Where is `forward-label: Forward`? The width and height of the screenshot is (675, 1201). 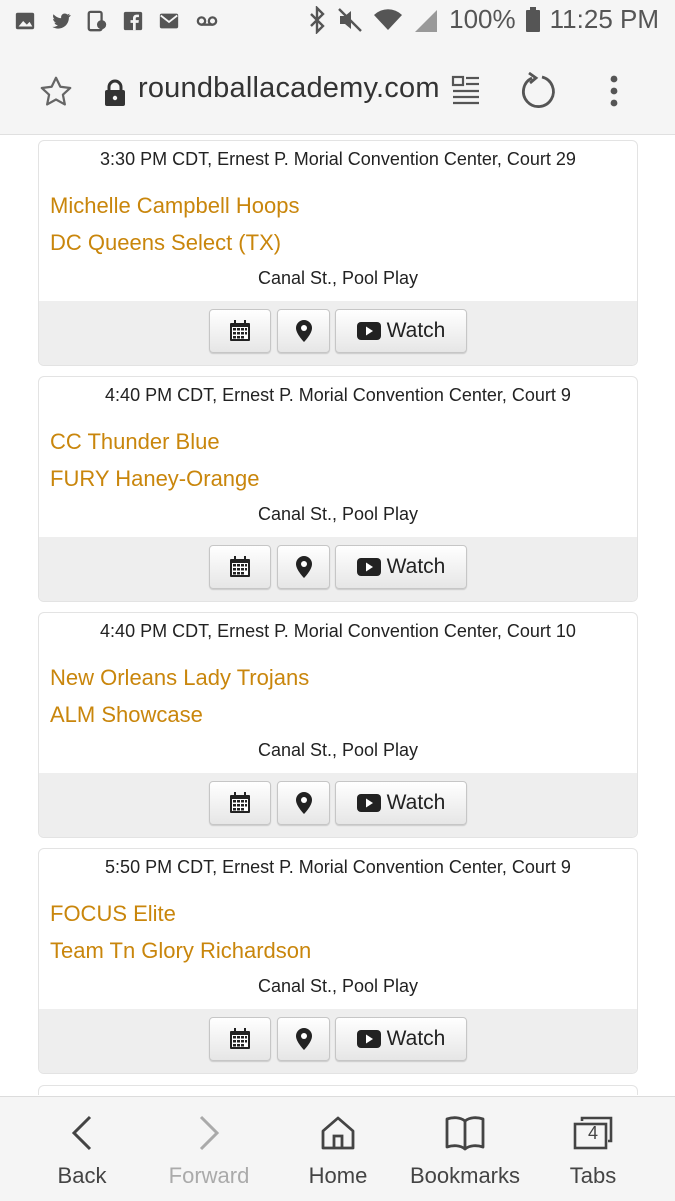
forward-label: Forward is located at coordinates (209, 1175).